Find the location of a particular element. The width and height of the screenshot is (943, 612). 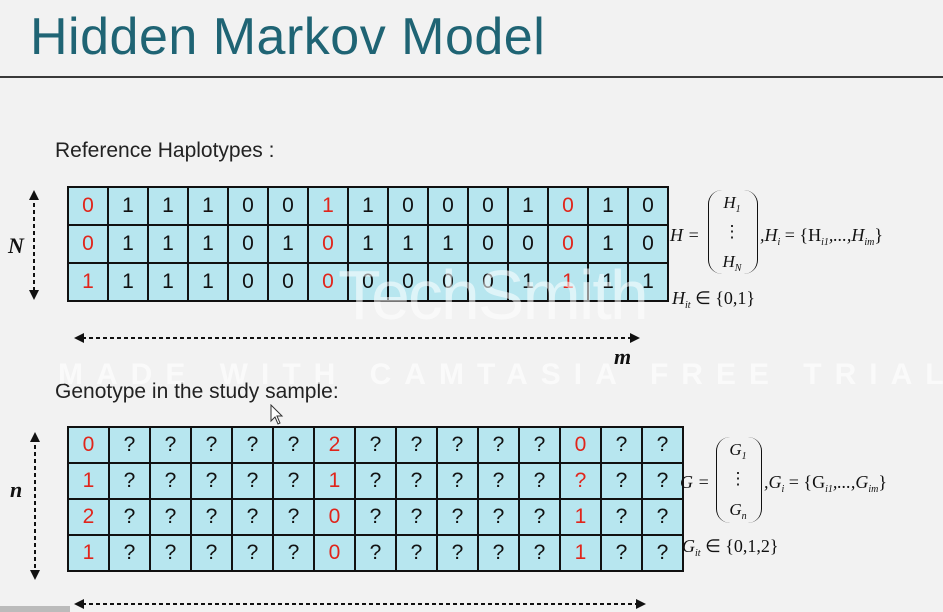

reference-haplotypes-label: Reference Haplotypes : is located at coordinates (165, 150).